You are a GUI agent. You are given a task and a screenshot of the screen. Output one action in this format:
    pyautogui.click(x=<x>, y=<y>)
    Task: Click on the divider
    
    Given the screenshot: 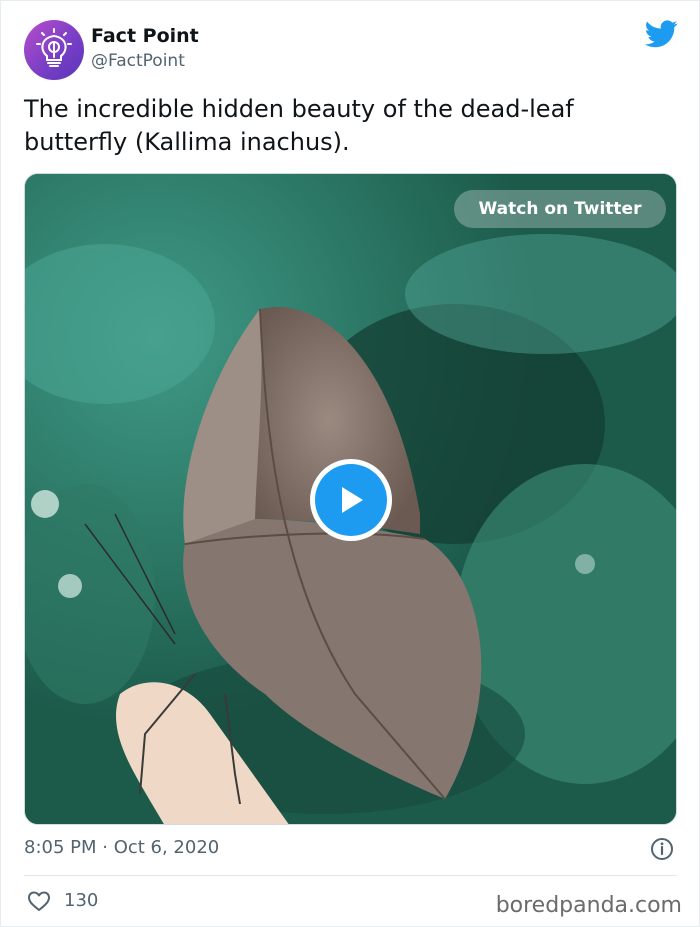 What is the action you would take?
    pyautogui.click(x=350, y=875)
    